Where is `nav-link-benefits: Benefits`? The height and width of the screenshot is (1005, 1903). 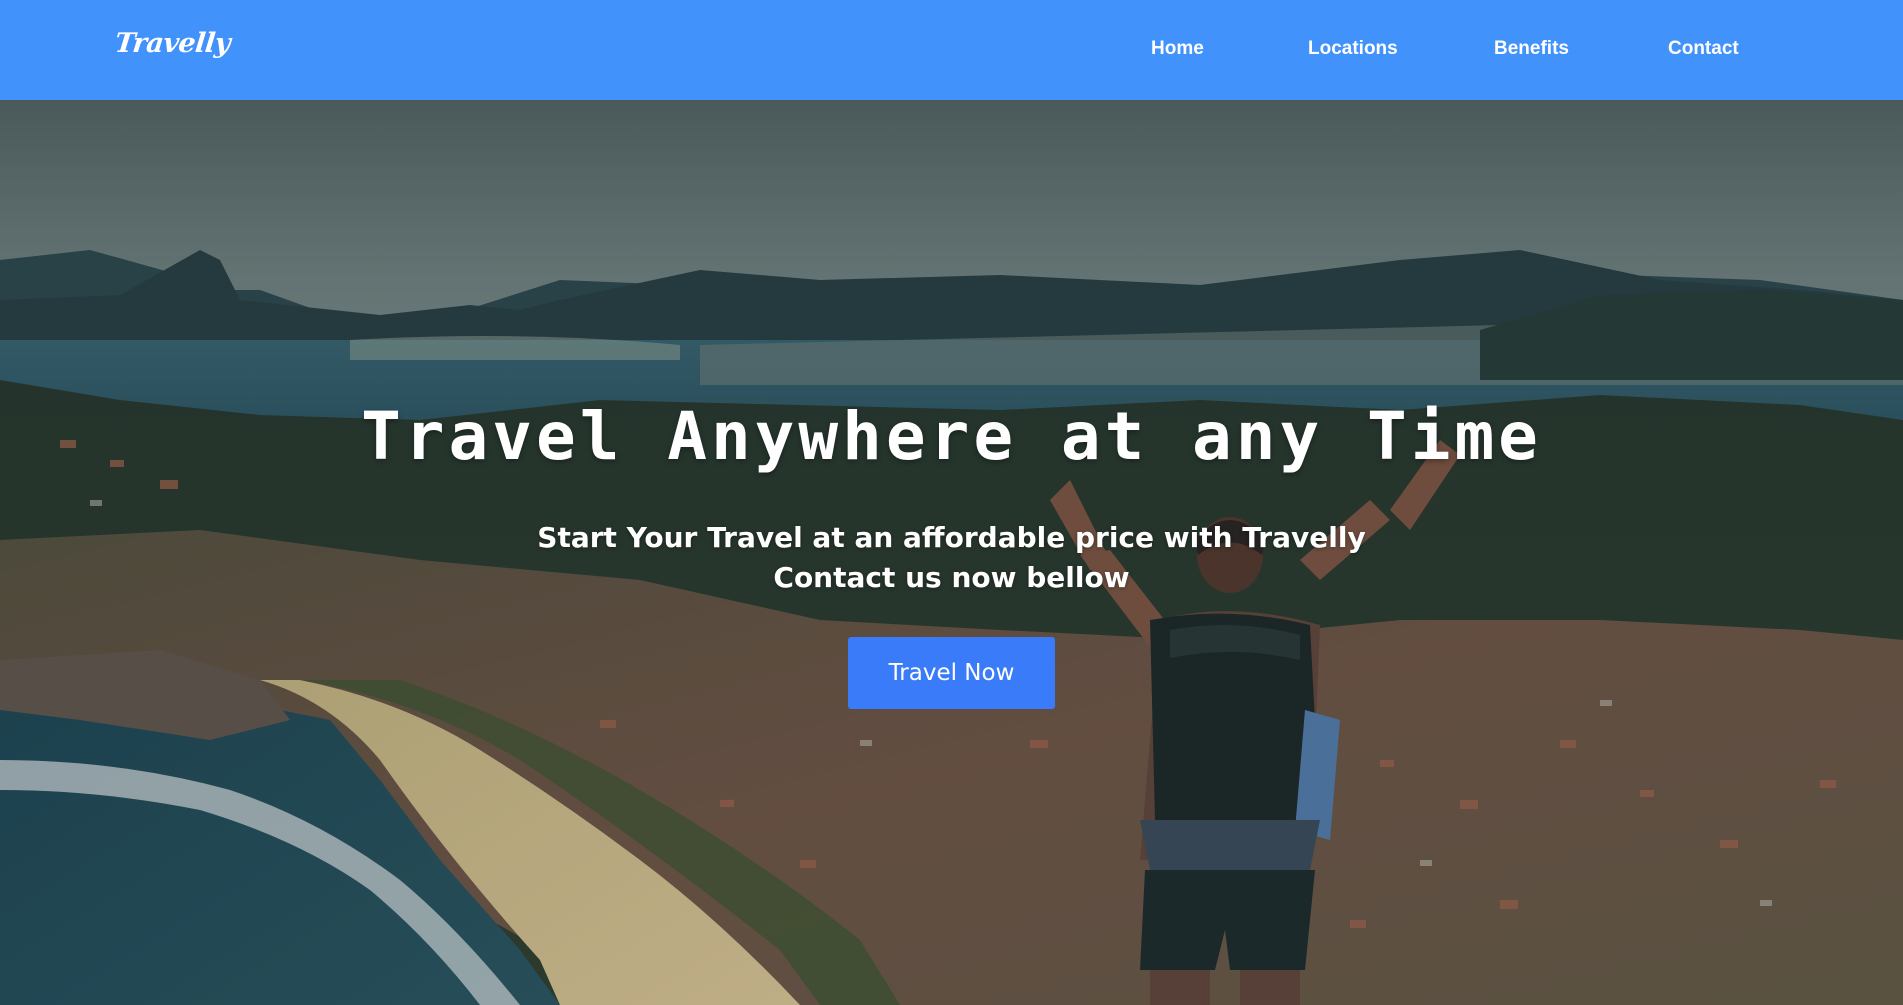
nav-link-benefits: Benefits is located at coordinates (1531, 49).